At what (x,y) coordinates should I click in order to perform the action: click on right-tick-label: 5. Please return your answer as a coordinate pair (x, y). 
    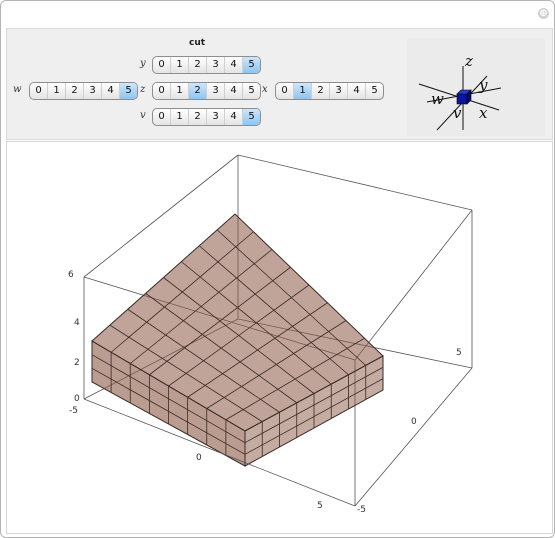
    Looking at the image, I should click on (459, 353).